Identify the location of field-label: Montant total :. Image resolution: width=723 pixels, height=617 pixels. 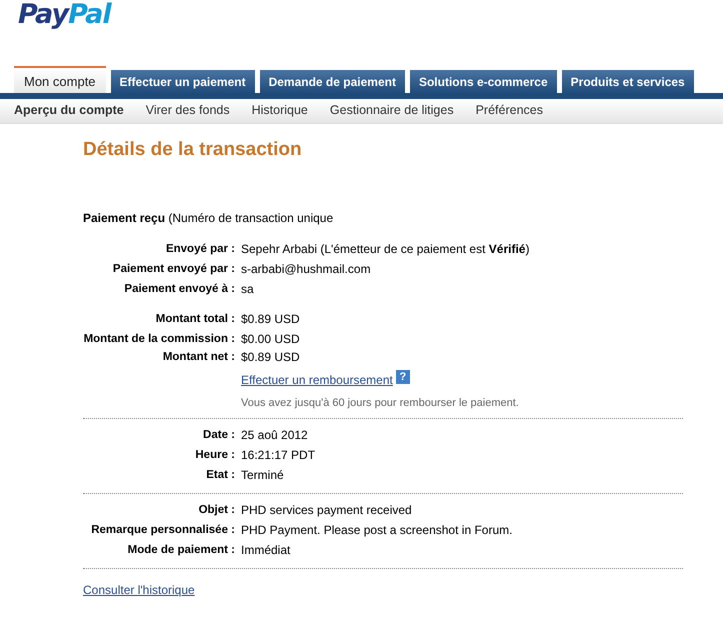
(195, 319).